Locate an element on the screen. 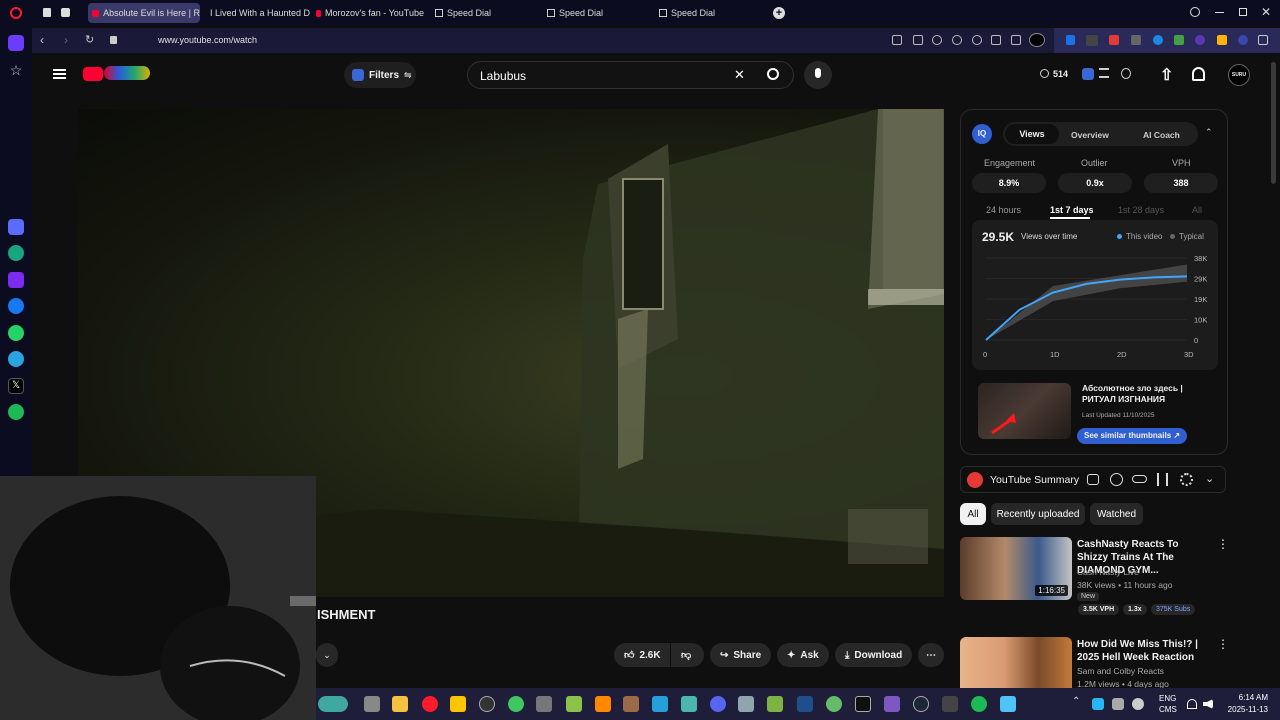  lightning-icon is located at coordinates (458, 704).